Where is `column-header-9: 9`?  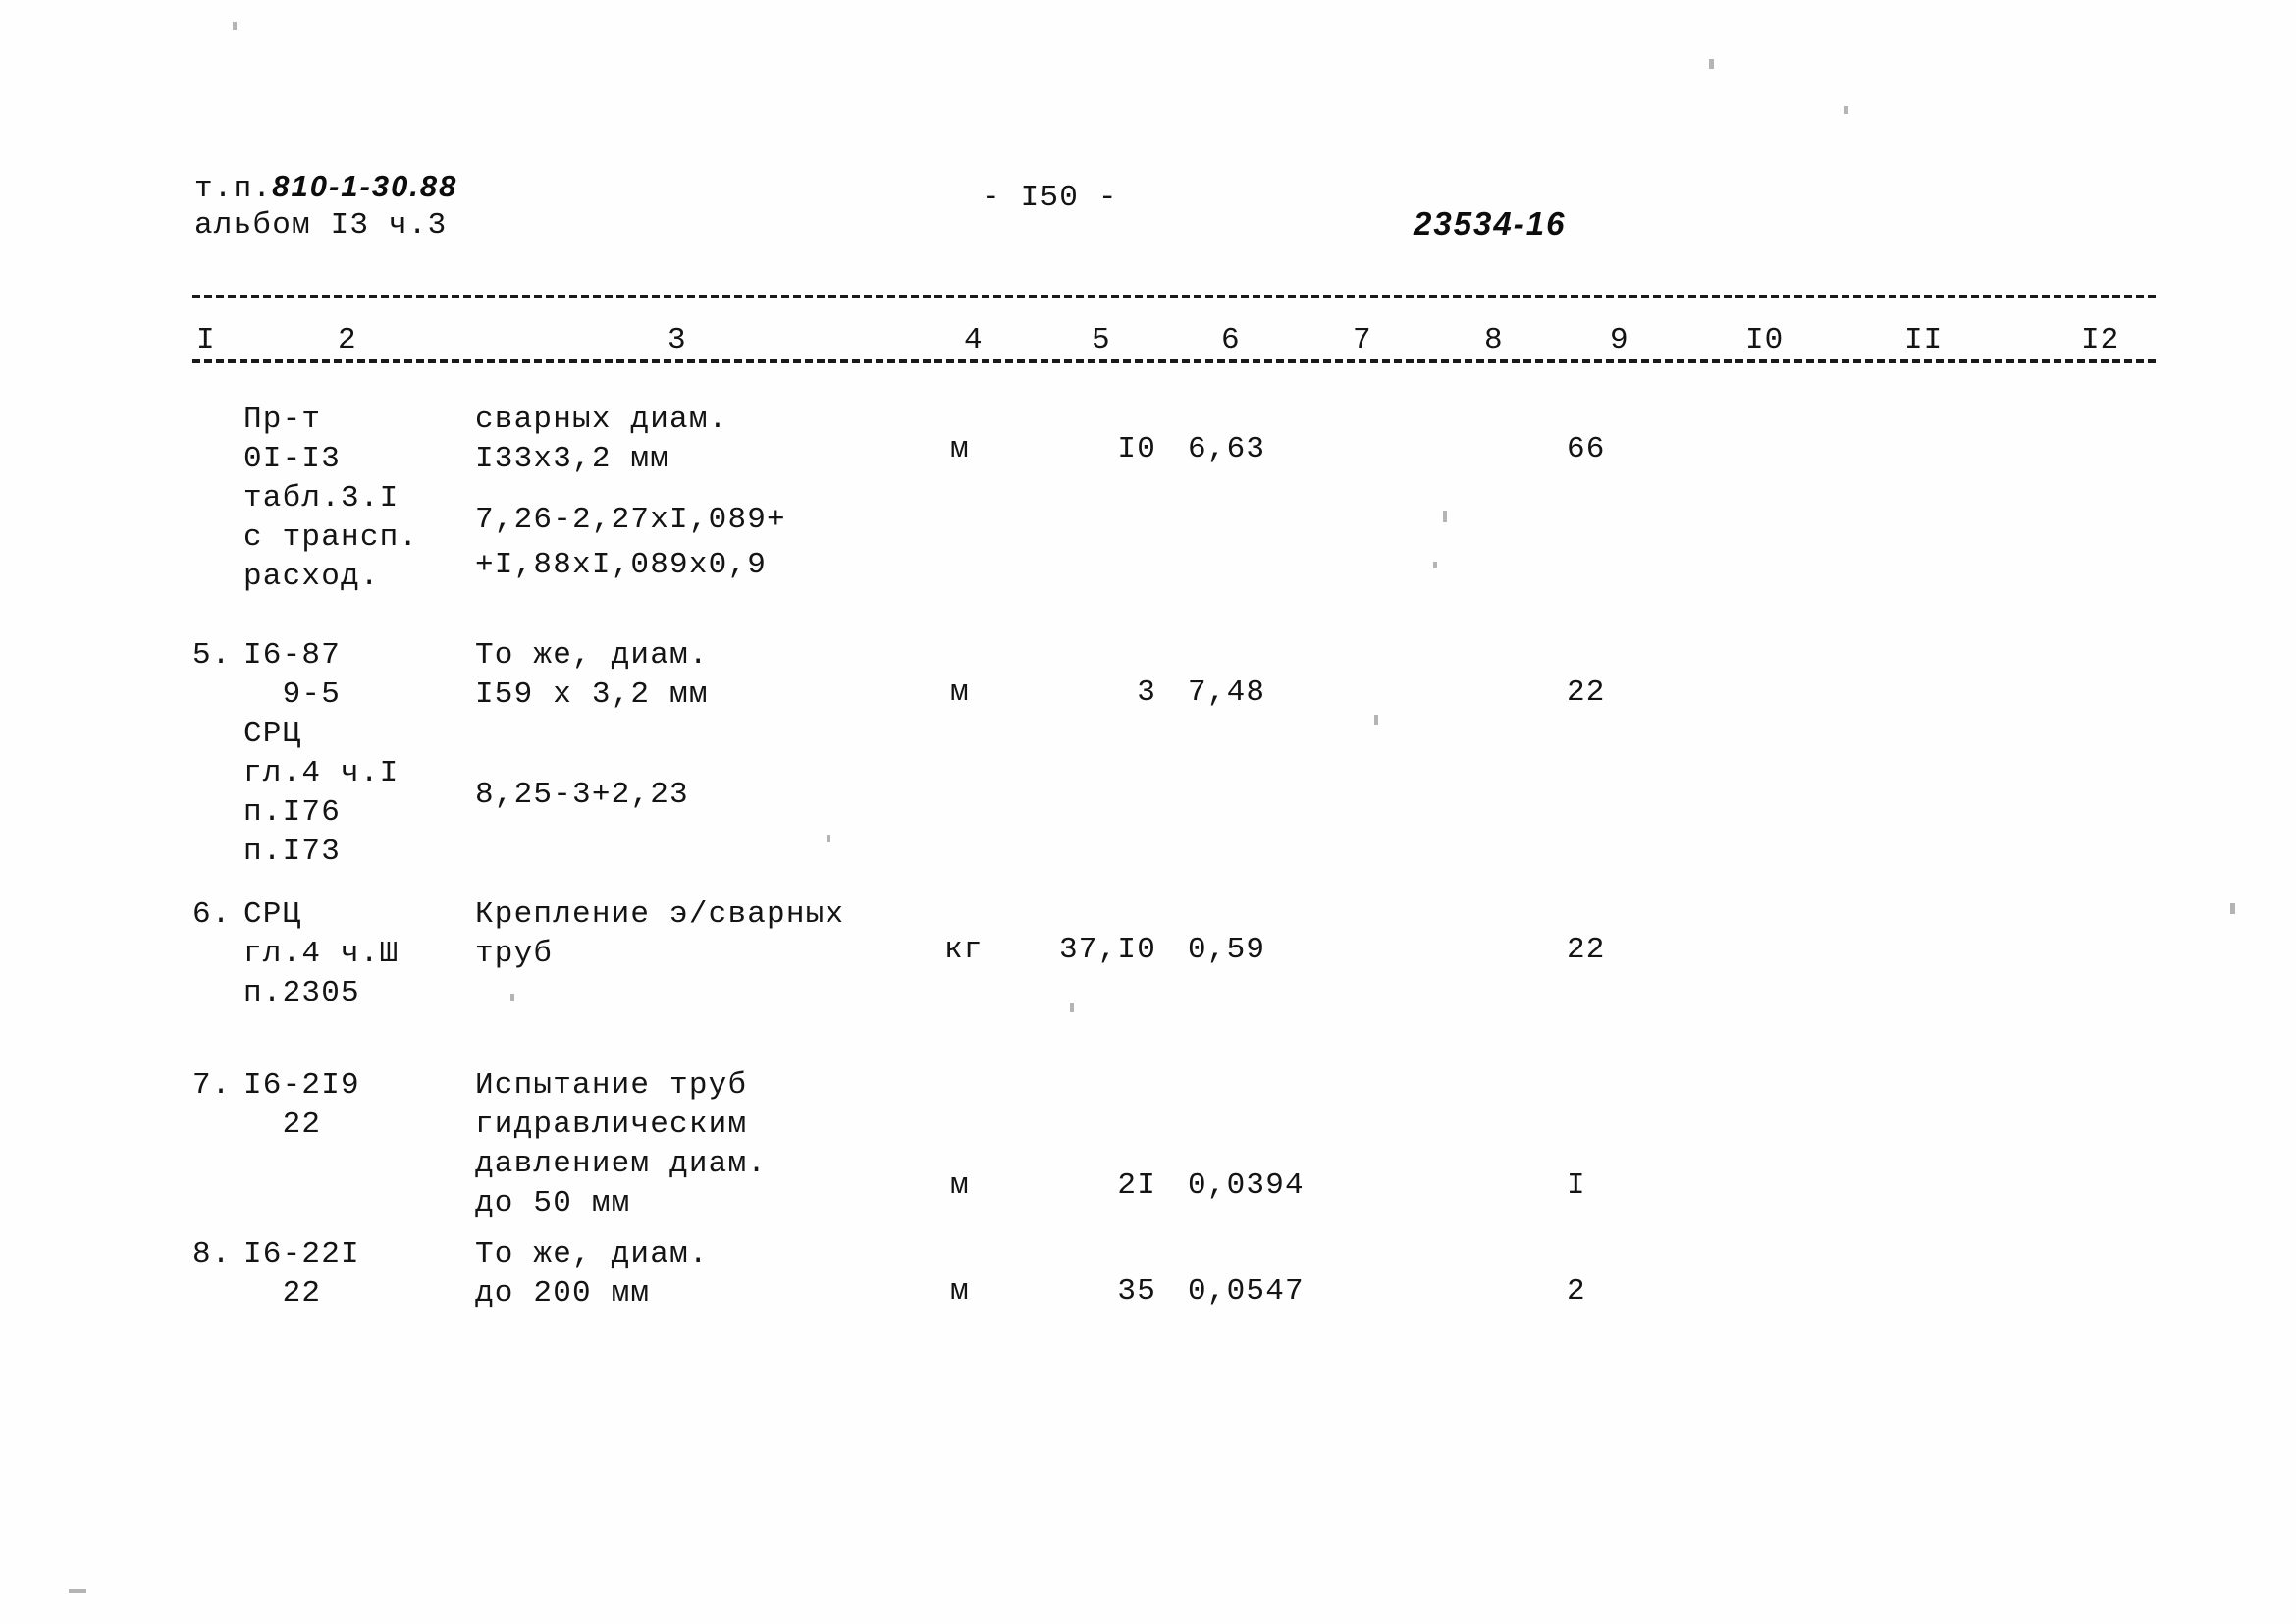 column-header-9: 9 is located at coordinates (1619, 340).